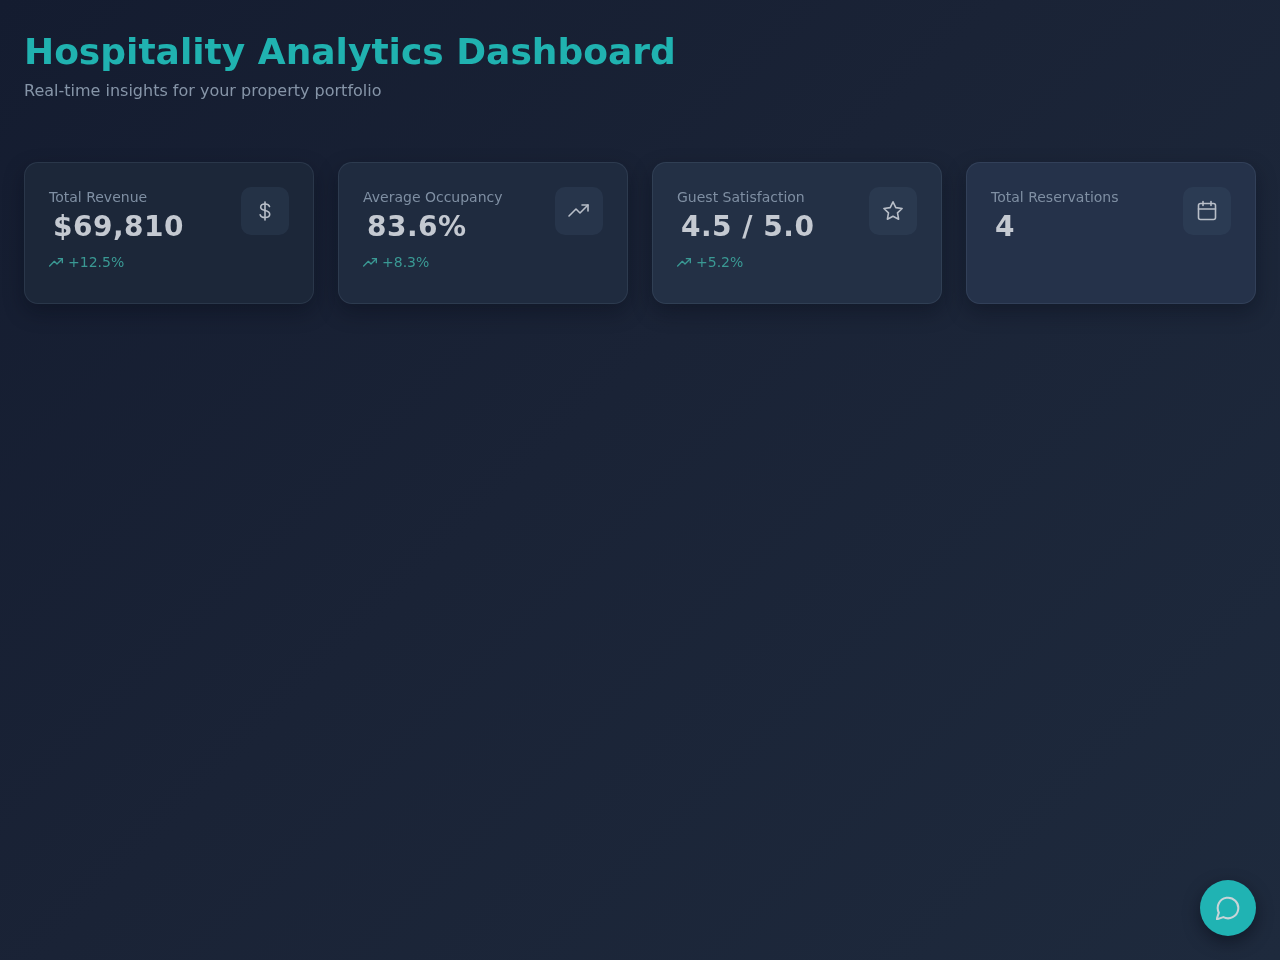 The height and width of the screenshot is (960, 1280). What do you see at coordinates (748, 227) in the screenshot?
I see `stat-value: 4.5 / 5.0` at bounding box center [748, 227].